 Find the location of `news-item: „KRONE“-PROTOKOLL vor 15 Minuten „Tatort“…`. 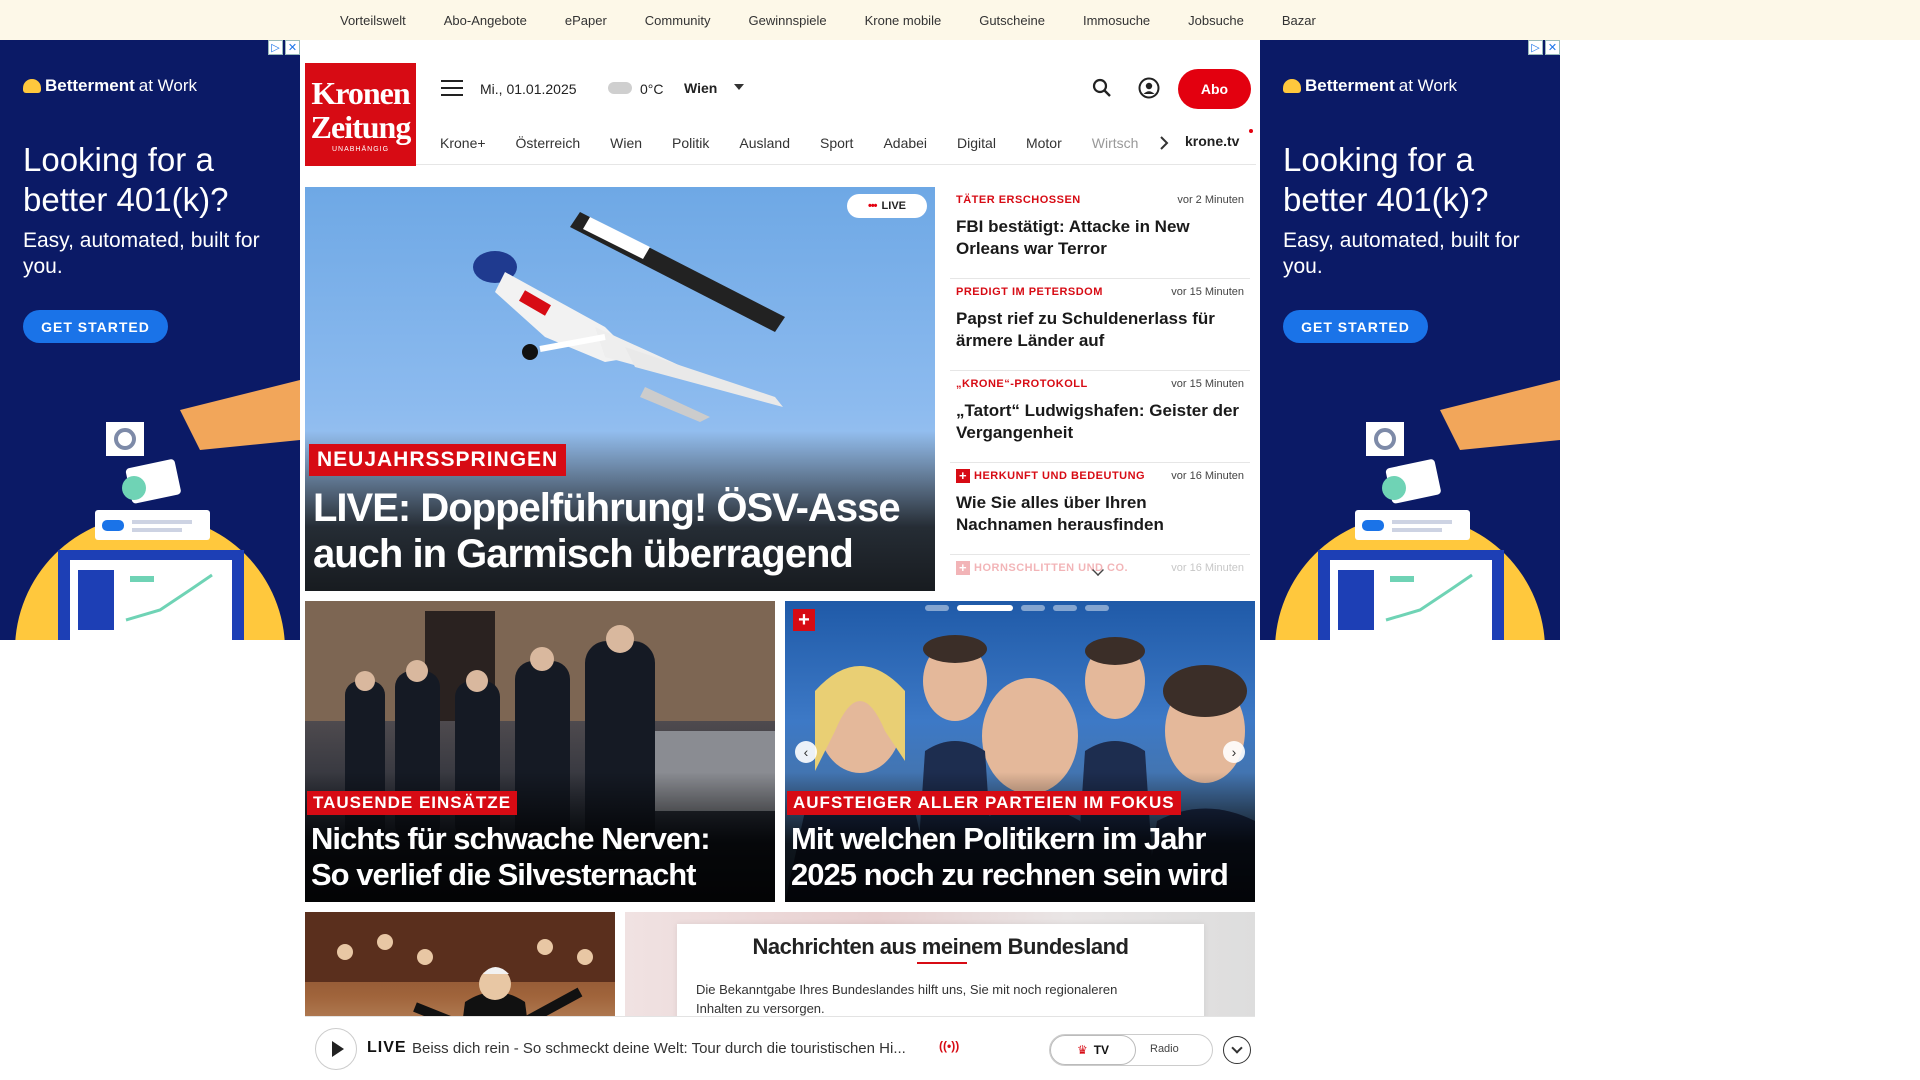

news-item: „KRONE“-PROTOKOLL vor 15 Minuten „Tatort“… is located at coordinates (1100, 417).